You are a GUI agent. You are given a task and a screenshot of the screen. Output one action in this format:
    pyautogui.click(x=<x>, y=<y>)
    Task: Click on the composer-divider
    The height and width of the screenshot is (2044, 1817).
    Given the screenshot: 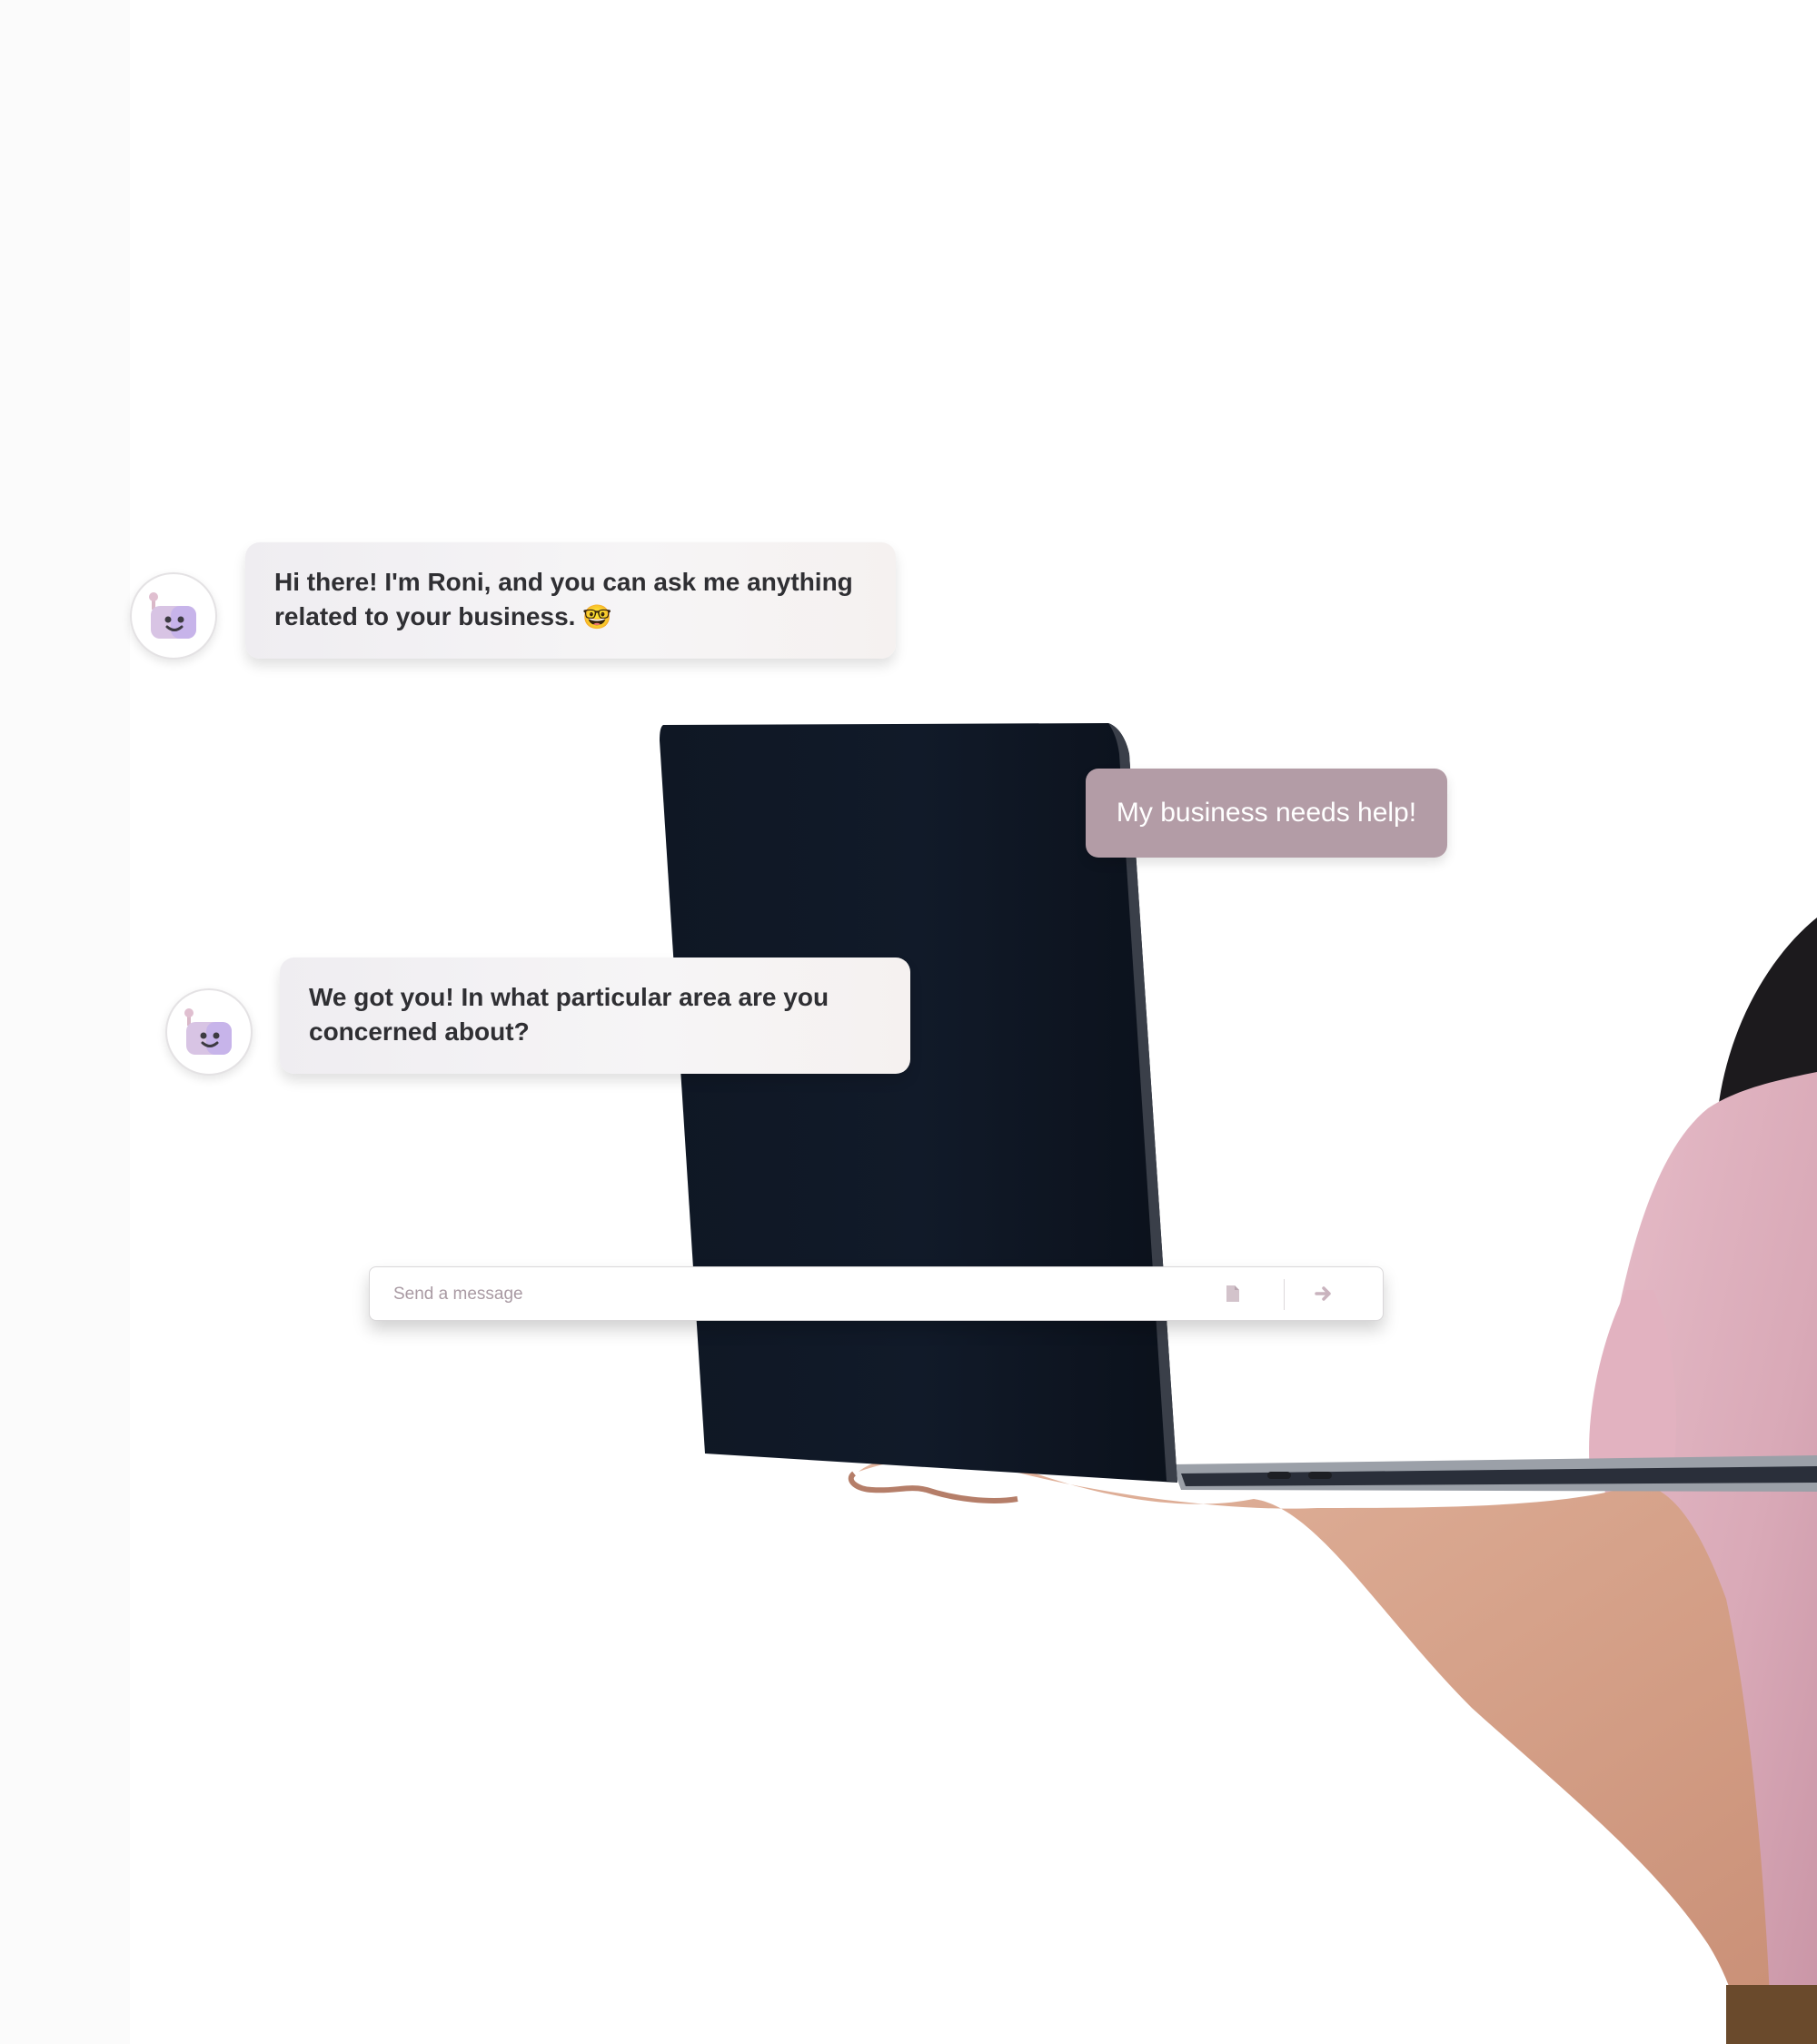 What is the action you would take?
    pyautogui.click(x=1284, y=1295)
    